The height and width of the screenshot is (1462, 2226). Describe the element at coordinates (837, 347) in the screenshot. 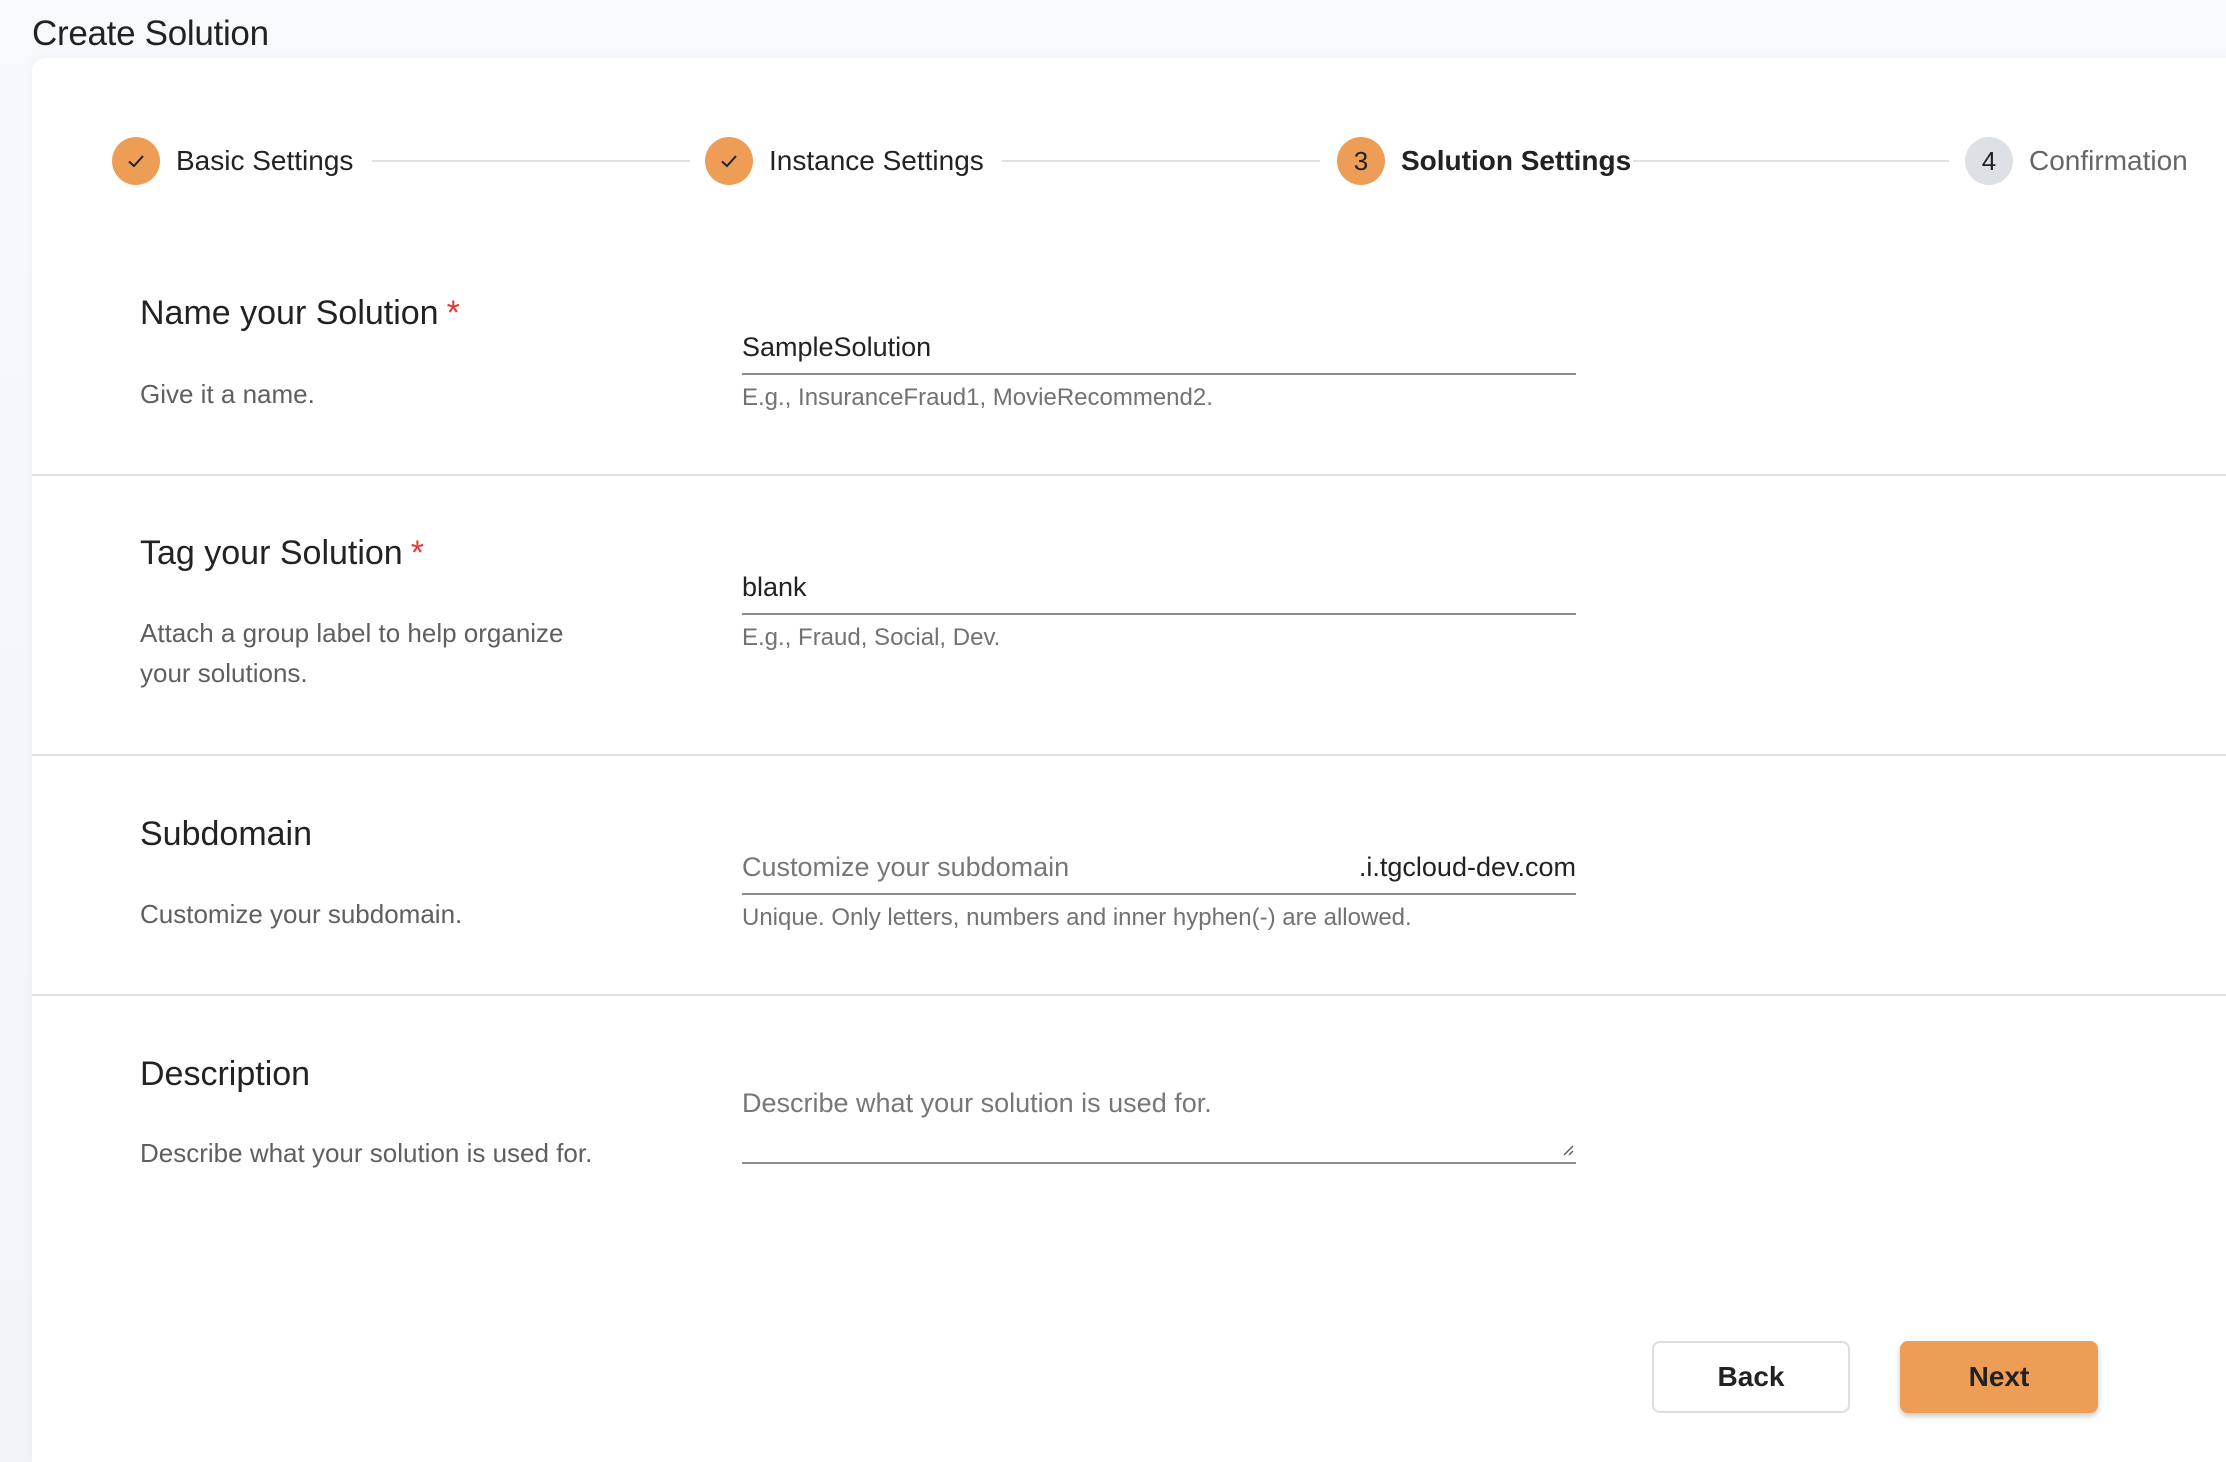

I see `solution-name-value: SampleSolution` at that location.